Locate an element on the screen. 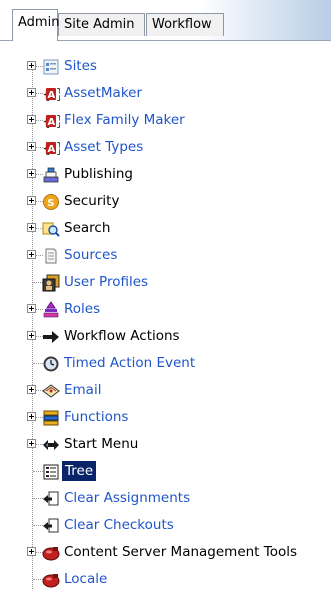 The height and width of the screenshot is (611, 331). tree-item-label: Workflow Actions is located at coordinates (122, 336).